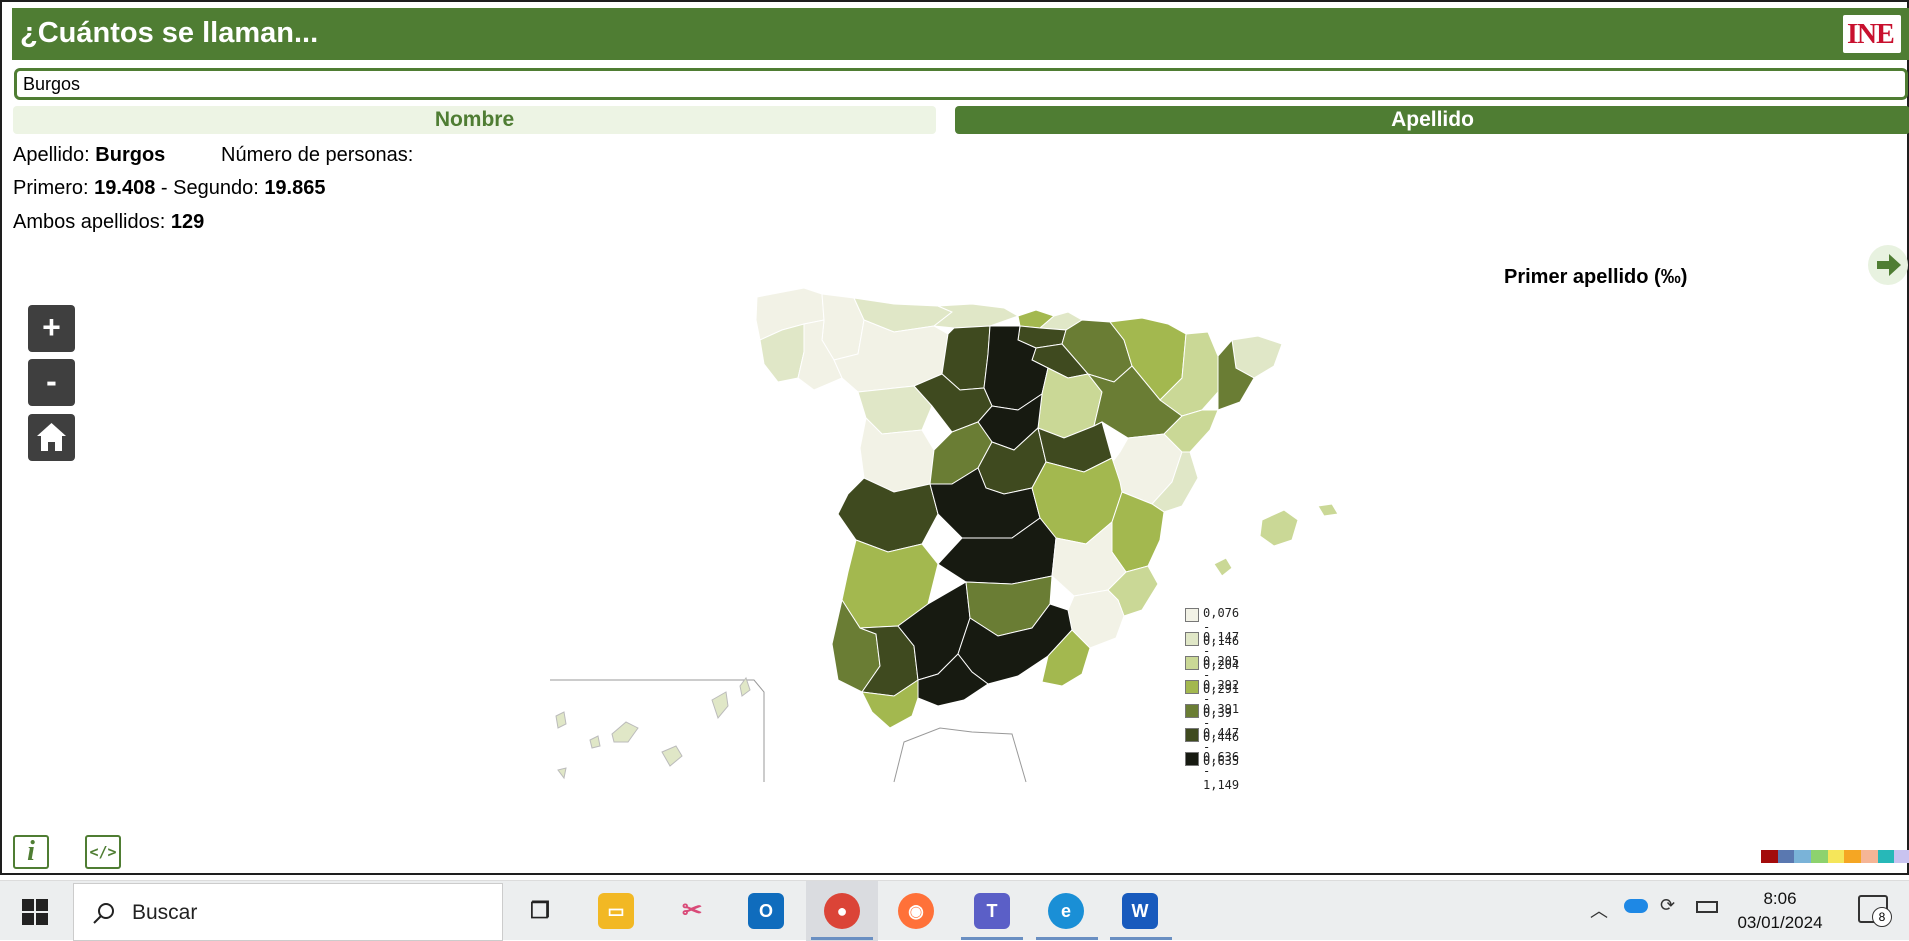  What do you see at coordinates (51, 382) in the screenshot?
I see `zoom-out-button: -` at bounding box center [51, 382].